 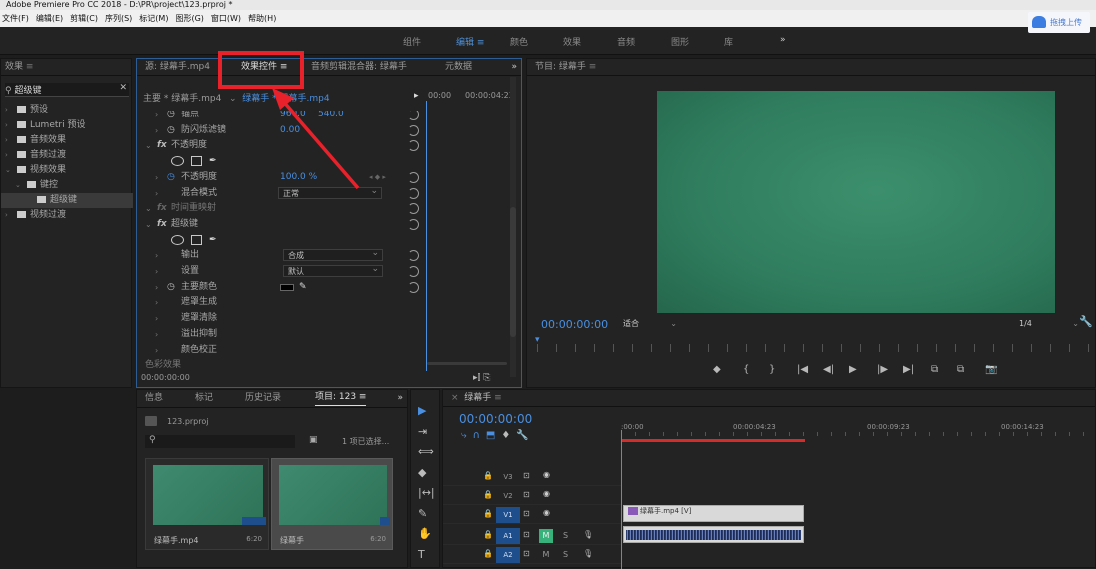 I want to click on transport-button: {, so click(x=746, y=369).